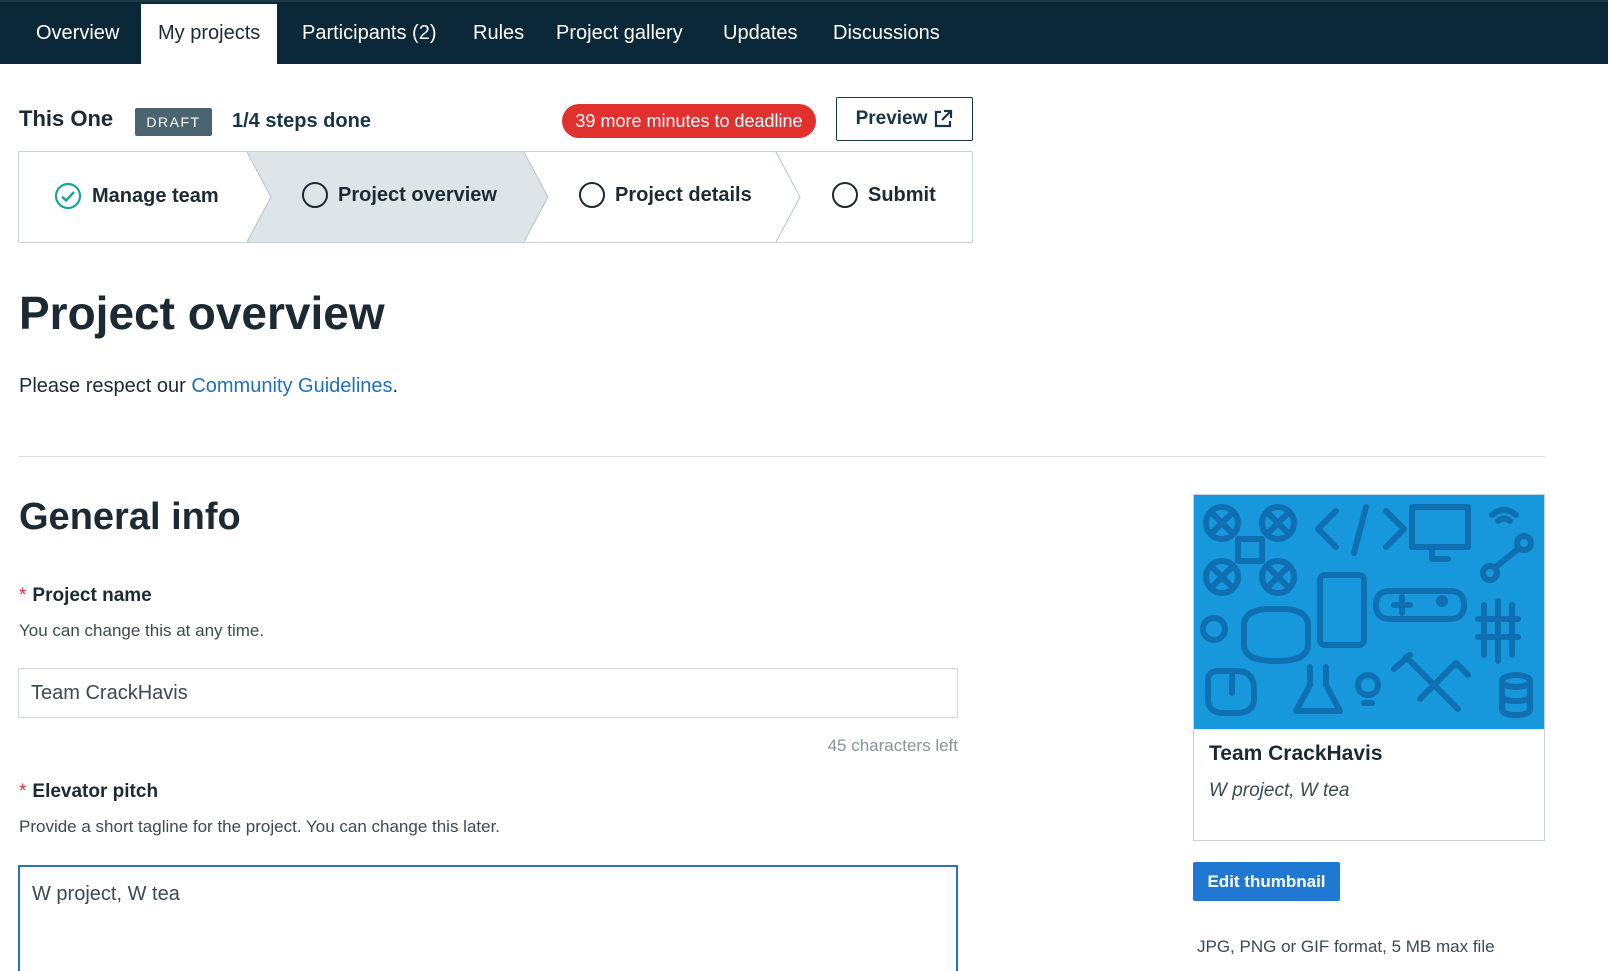 Image resolution: width=1608 pixels, height=971 pixels. What do you see at coordinates (1346, 946) in the screenshot?
I see `thumbnail-format-note: JPG, PNG or GIF format, 5 MB max file` at bounding box center [1346, 946].